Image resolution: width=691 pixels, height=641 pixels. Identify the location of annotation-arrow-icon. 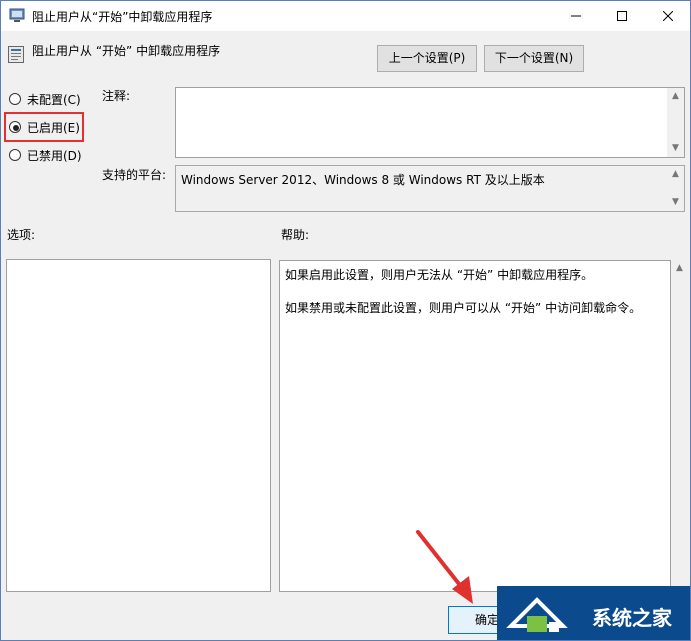
(444, 567).